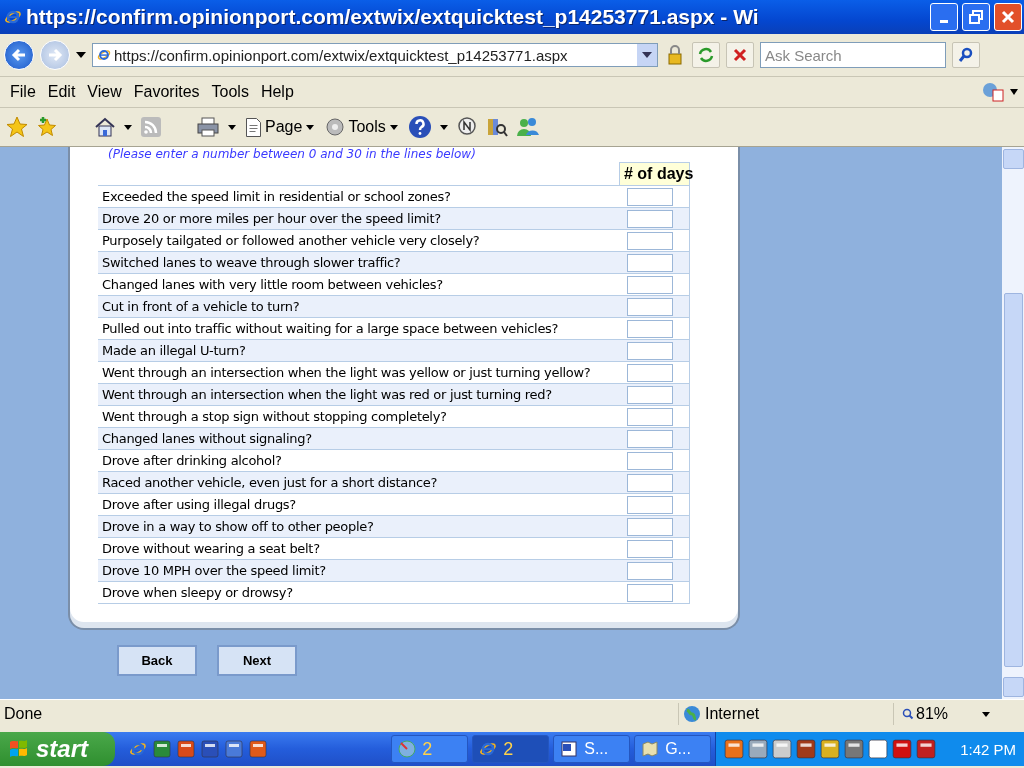 This screenshot has height=768, width=1024. Describe the element at coordinates (230, 92) in the screenshot. I see `menu-item: Tools` at that location.